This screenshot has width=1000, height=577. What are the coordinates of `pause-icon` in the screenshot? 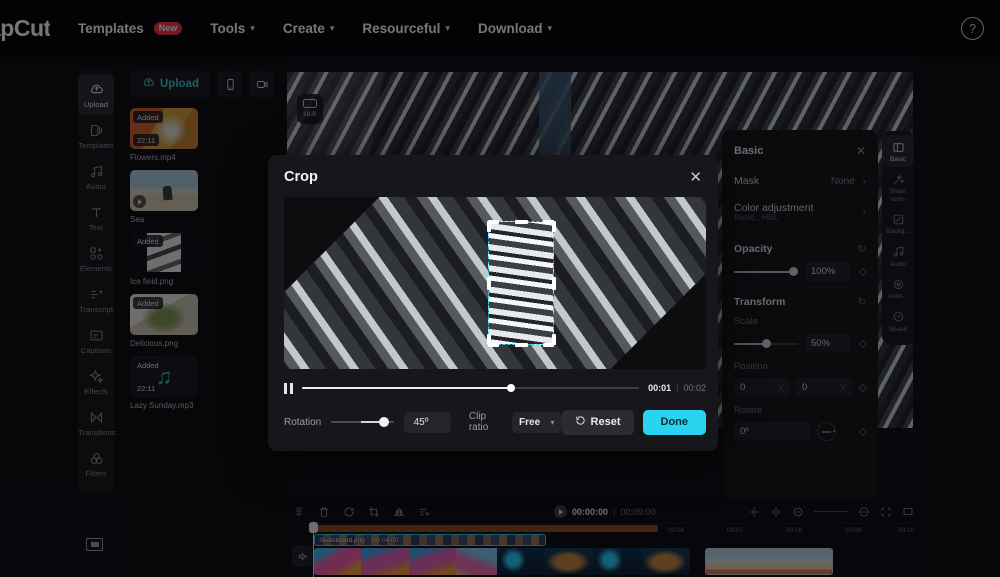 It's located at (288, 388).